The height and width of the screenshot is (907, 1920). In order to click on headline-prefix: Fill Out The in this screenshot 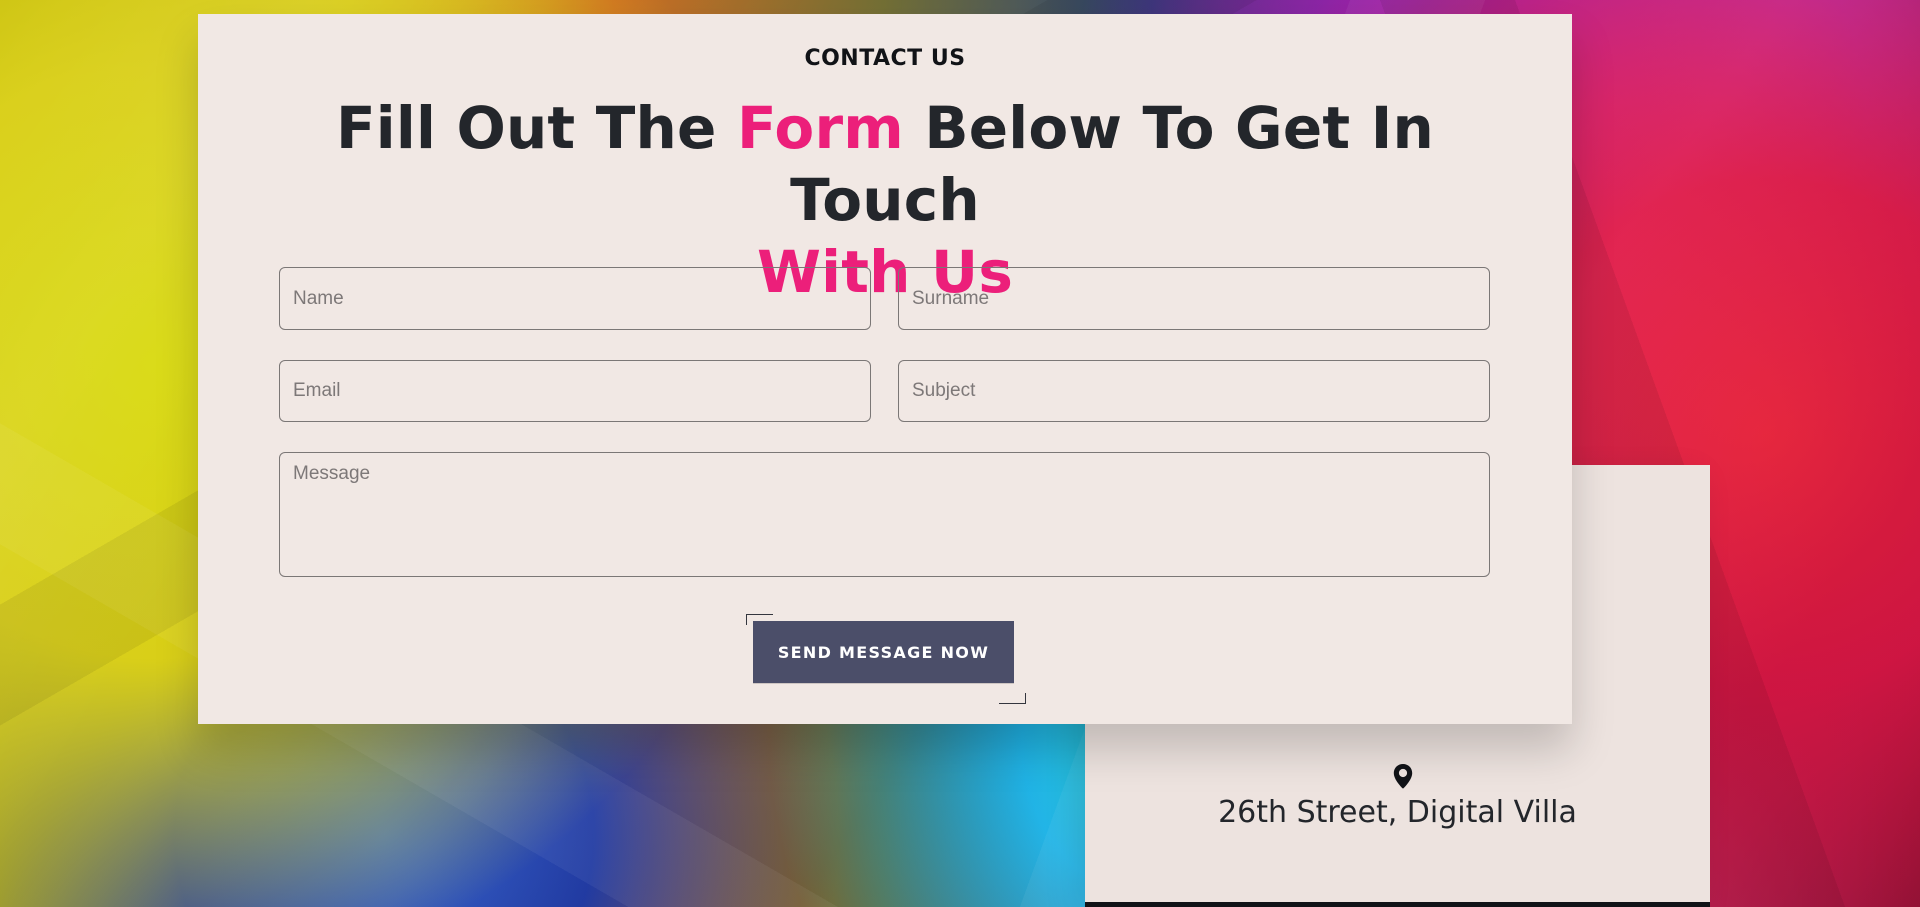, I will do `click(536, 128)`.